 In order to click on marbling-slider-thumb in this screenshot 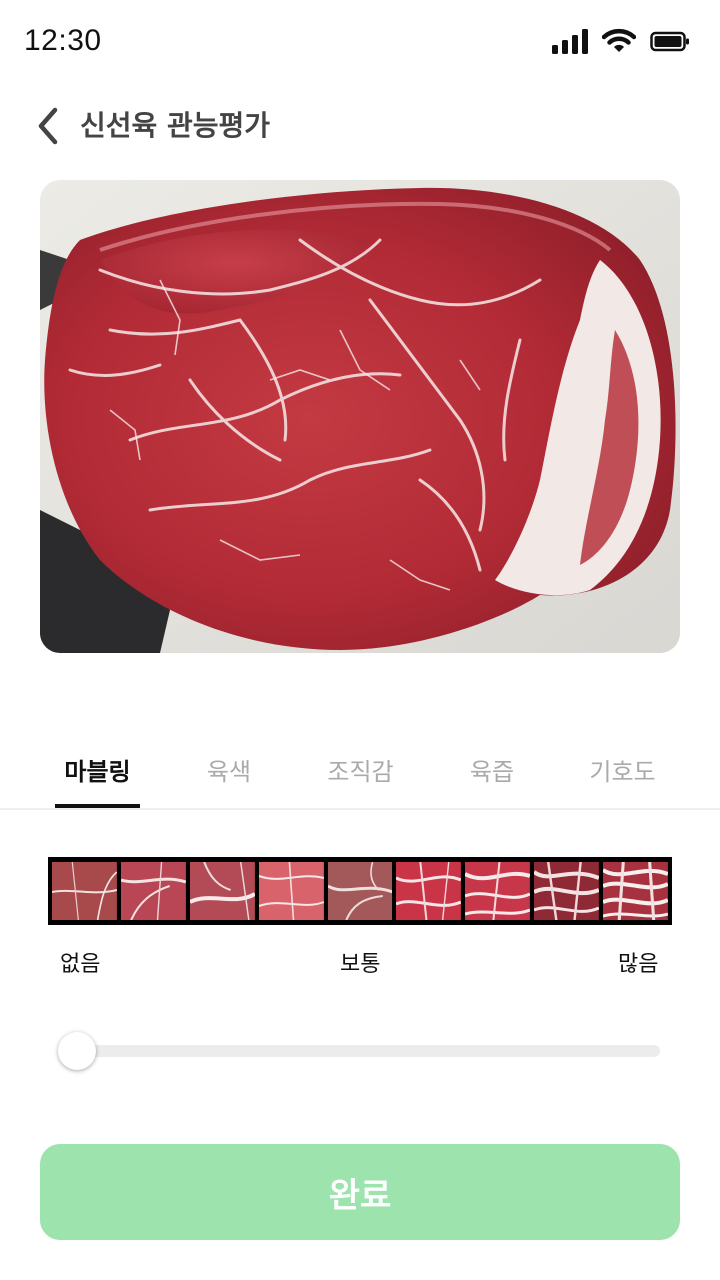, I will do `click(77, 1051)`.